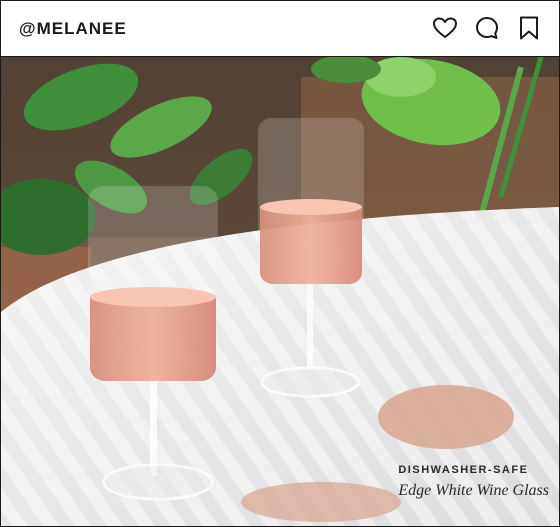  I want to click on post-header: @MELANEE, so click(280, 29).